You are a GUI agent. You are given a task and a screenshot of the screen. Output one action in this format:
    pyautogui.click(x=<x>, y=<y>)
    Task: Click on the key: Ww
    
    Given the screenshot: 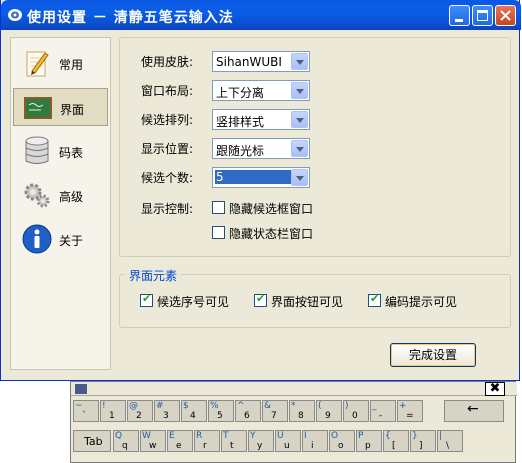 What is the action you would take?
    pyautogui.click(x=153, y=441)
    